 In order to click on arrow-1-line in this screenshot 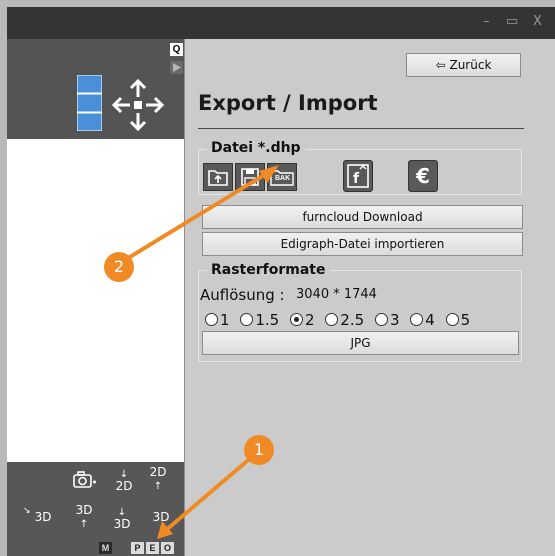, I will do `click(212, 490)`.